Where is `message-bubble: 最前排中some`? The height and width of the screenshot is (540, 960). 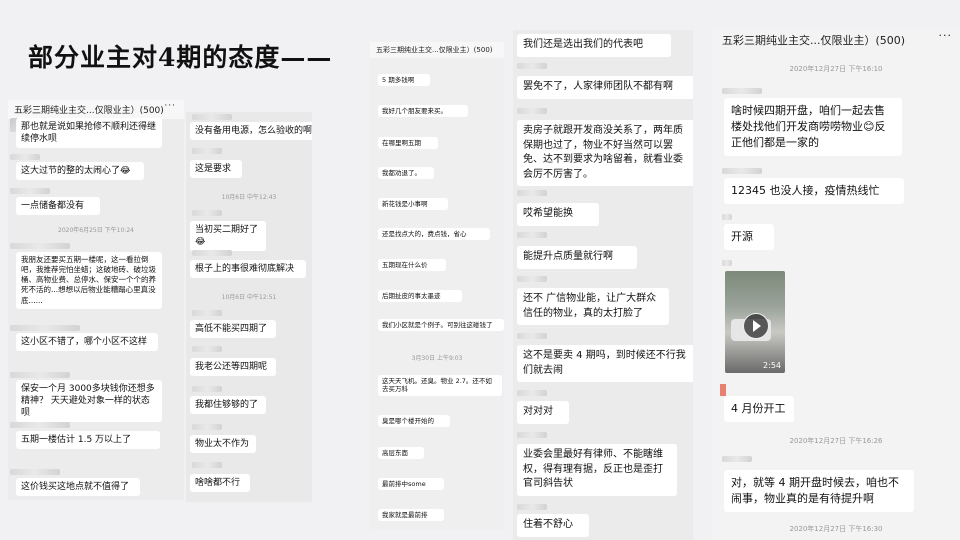
message-bubble: 最前排中some is located at coordinates (411, 484).